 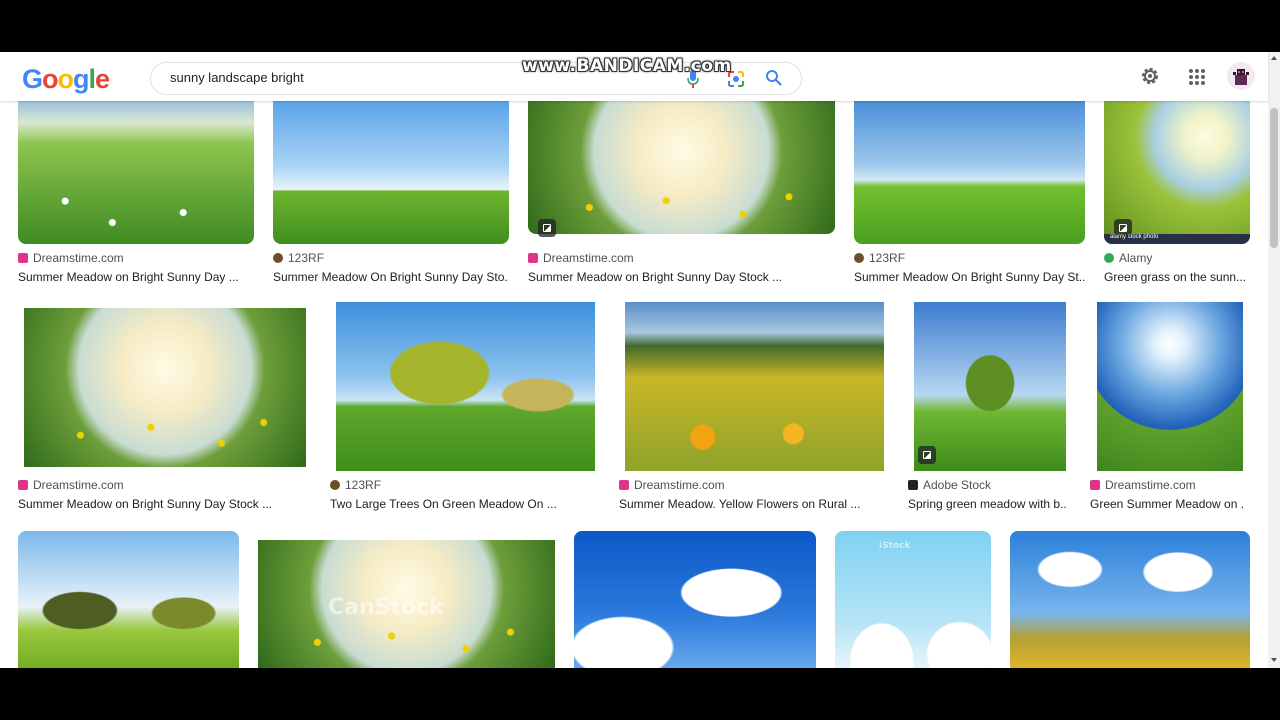 I want to click on letterbox-top, so click(x=640, y=26).